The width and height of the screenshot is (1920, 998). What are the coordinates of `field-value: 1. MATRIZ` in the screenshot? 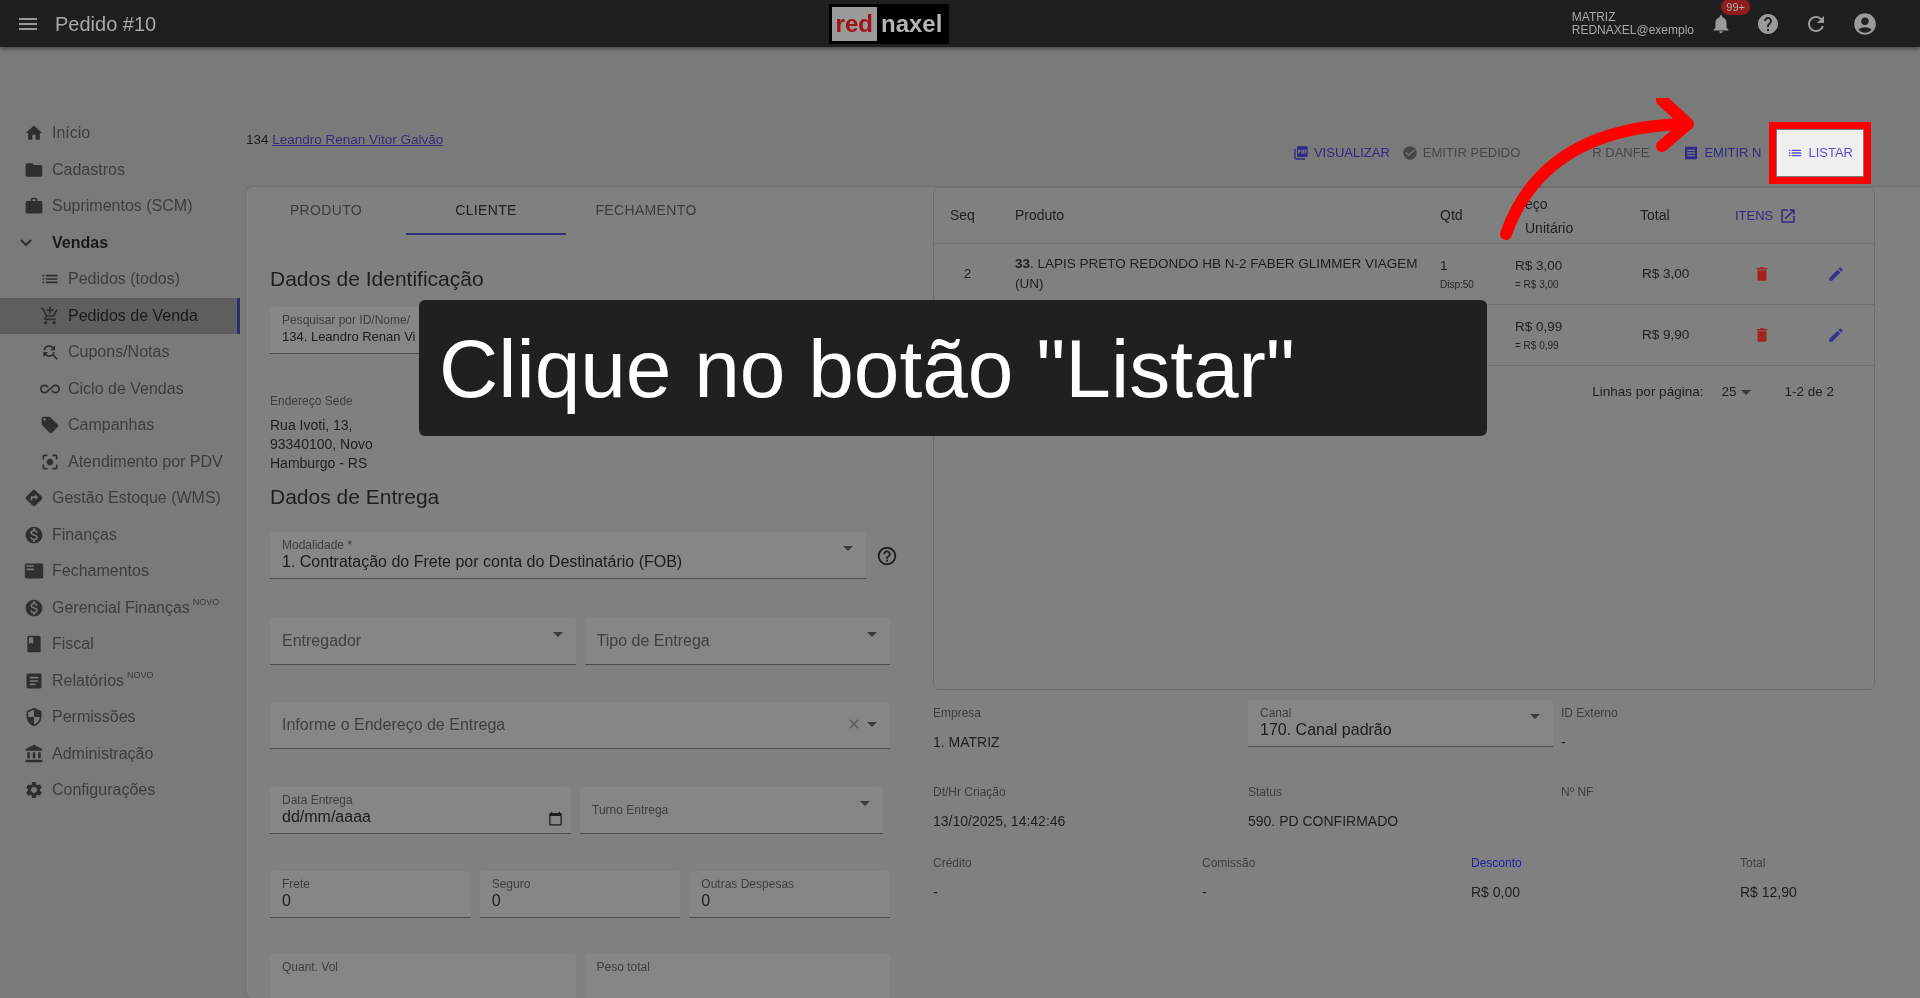 It's located at (967, 742).